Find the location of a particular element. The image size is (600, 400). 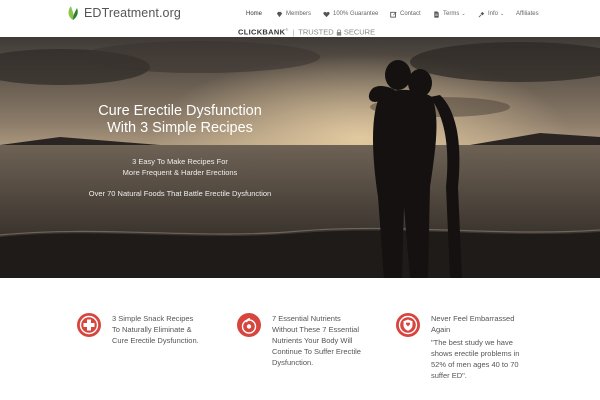

gem-icon is located at coordinates (279, 14).